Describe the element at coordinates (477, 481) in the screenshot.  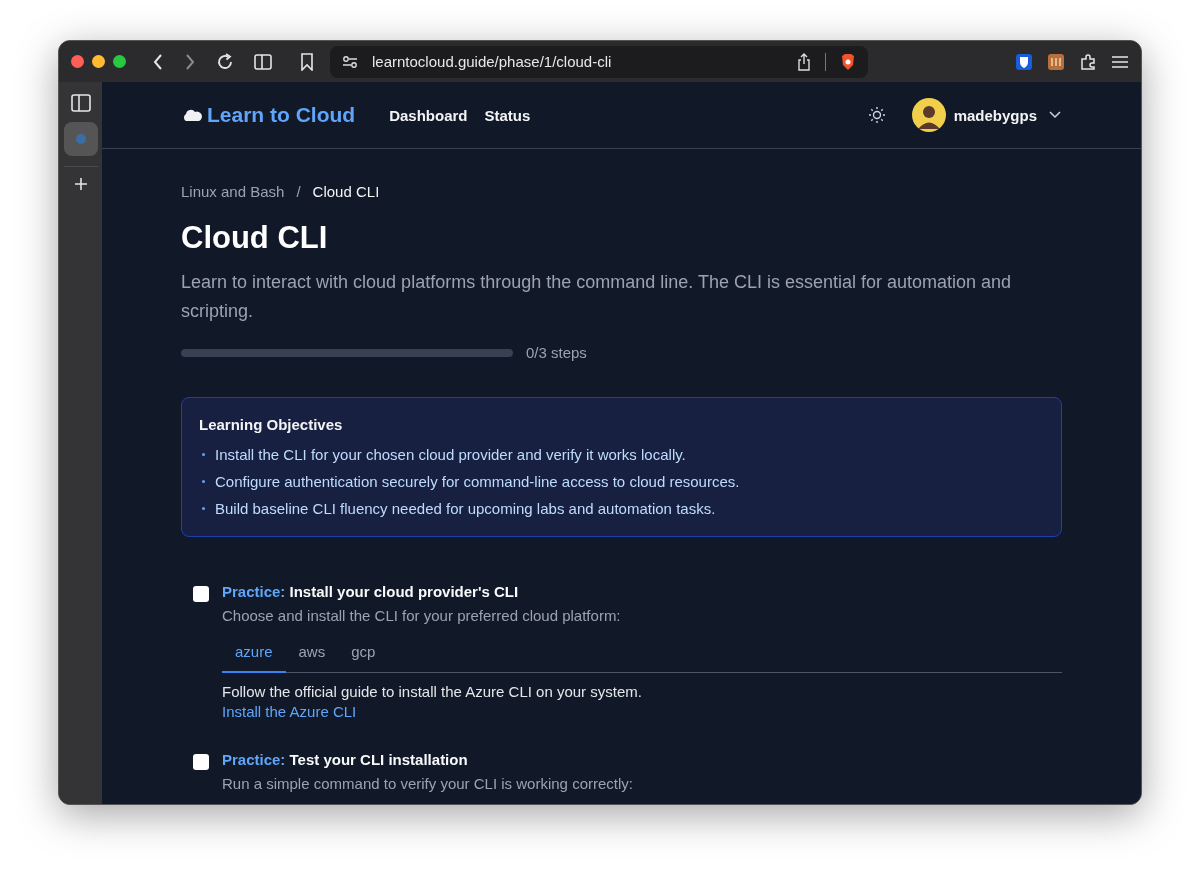
I see `objective-text: Configure authentication securely for command-line access to cloud resources.` at that location.